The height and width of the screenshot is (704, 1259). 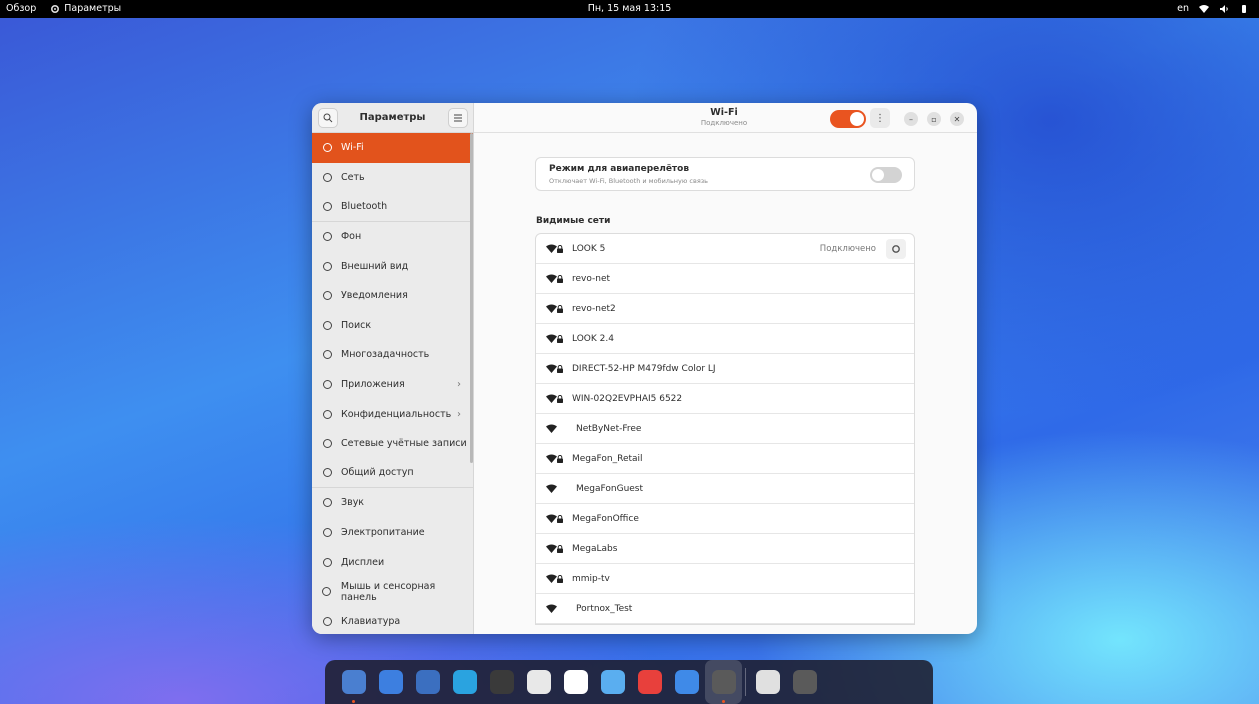 What do you see at coordinates (327, 621) in the screenshot?
I see `keyboard-icon` at bounding box center [327, 621].